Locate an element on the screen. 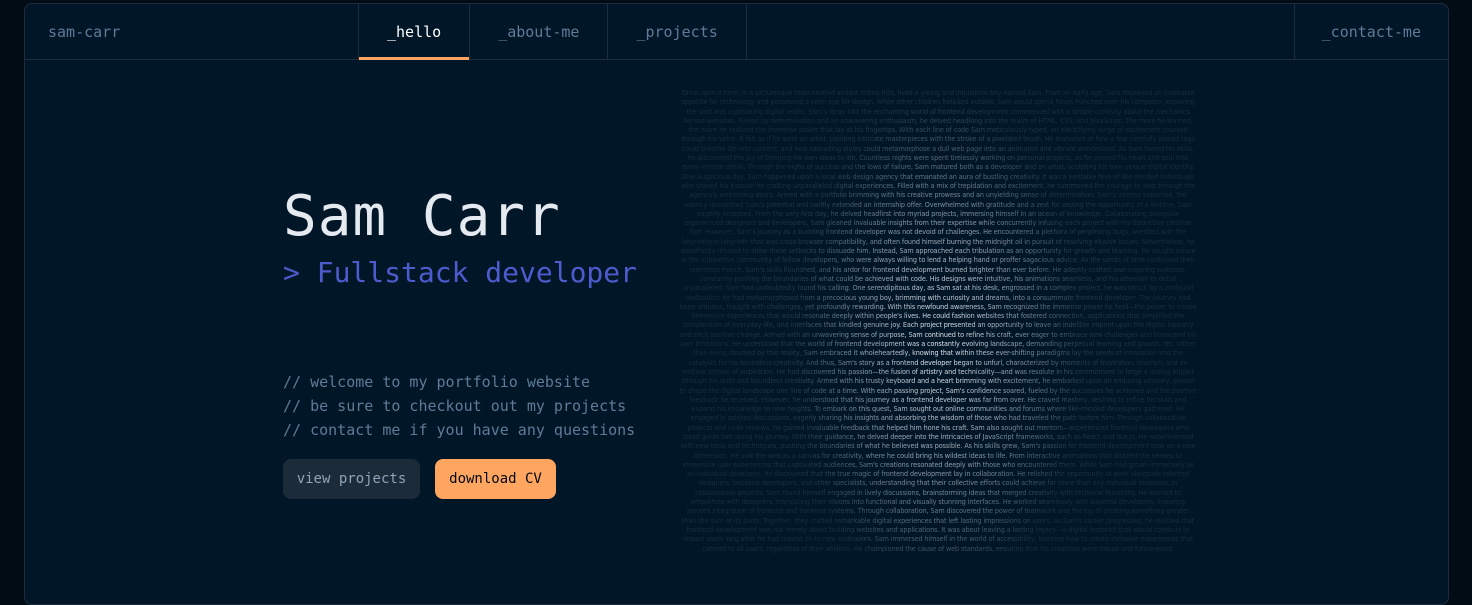 This screenshot has height=605, width=1472. tab-contact-me: _contact-me is located at coordinates (1370, 31).